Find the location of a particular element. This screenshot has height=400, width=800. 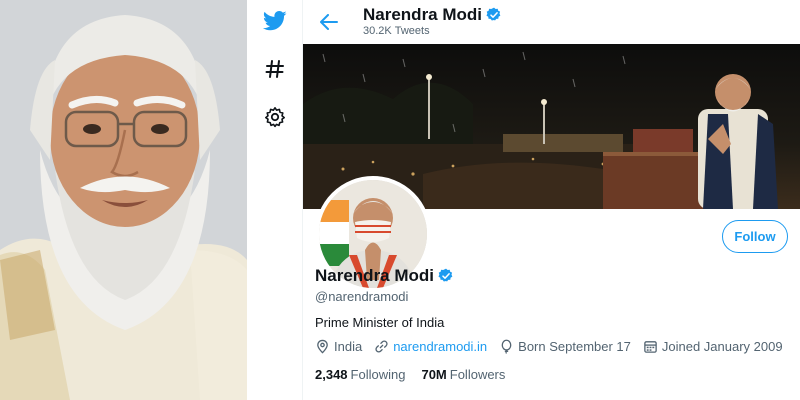

location-pin-icon is located at coordinates (322, 346).